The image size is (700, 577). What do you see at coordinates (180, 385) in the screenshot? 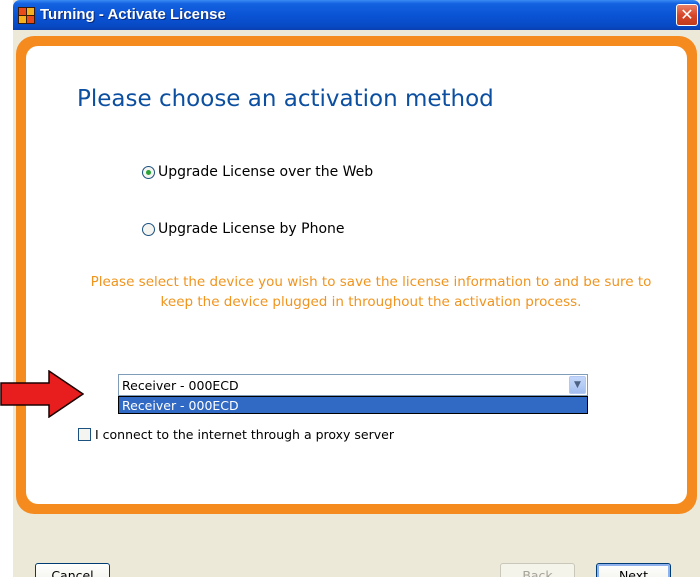
I see `device-select-value: Receiver - 000ECD` at bounding box center [180, 385].